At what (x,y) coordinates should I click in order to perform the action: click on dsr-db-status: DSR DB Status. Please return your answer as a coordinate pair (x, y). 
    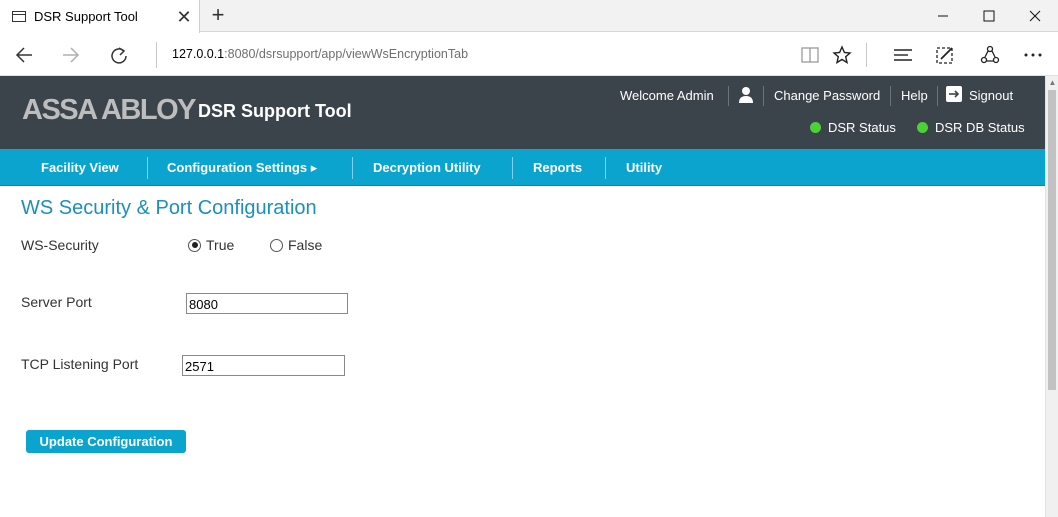
    Looking at the image, I should click on (971, 127).